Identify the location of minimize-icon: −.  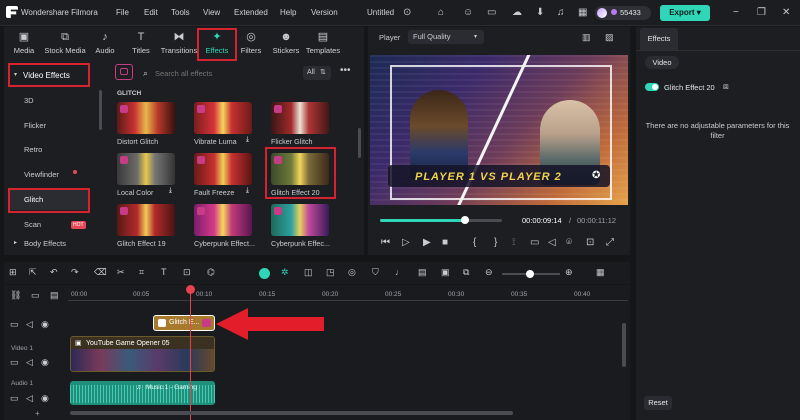
(736, 13).